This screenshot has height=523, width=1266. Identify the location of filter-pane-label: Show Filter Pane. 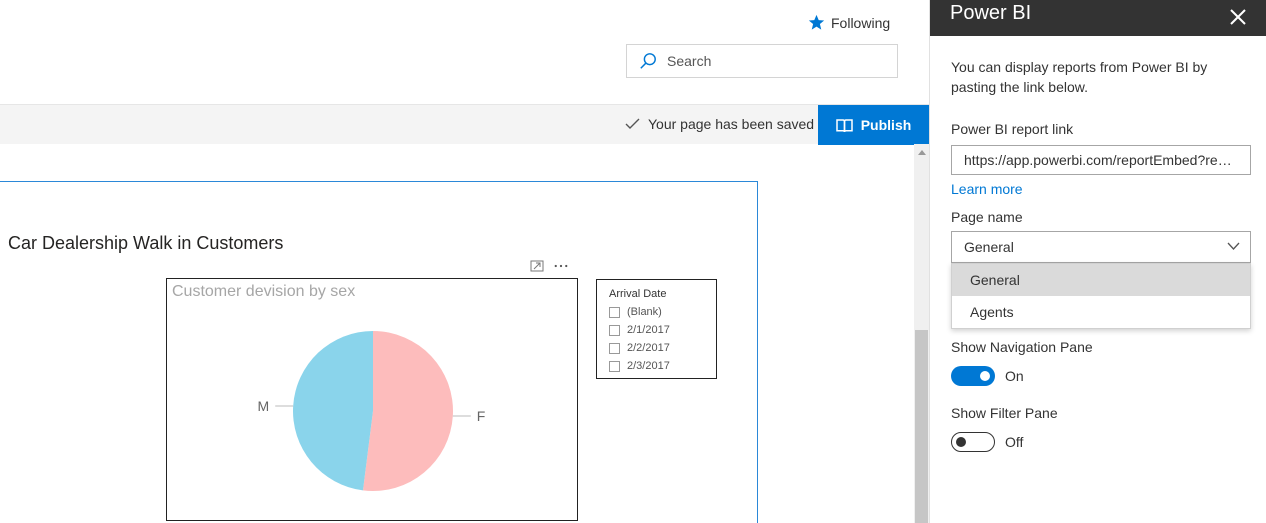
(1004, 413).